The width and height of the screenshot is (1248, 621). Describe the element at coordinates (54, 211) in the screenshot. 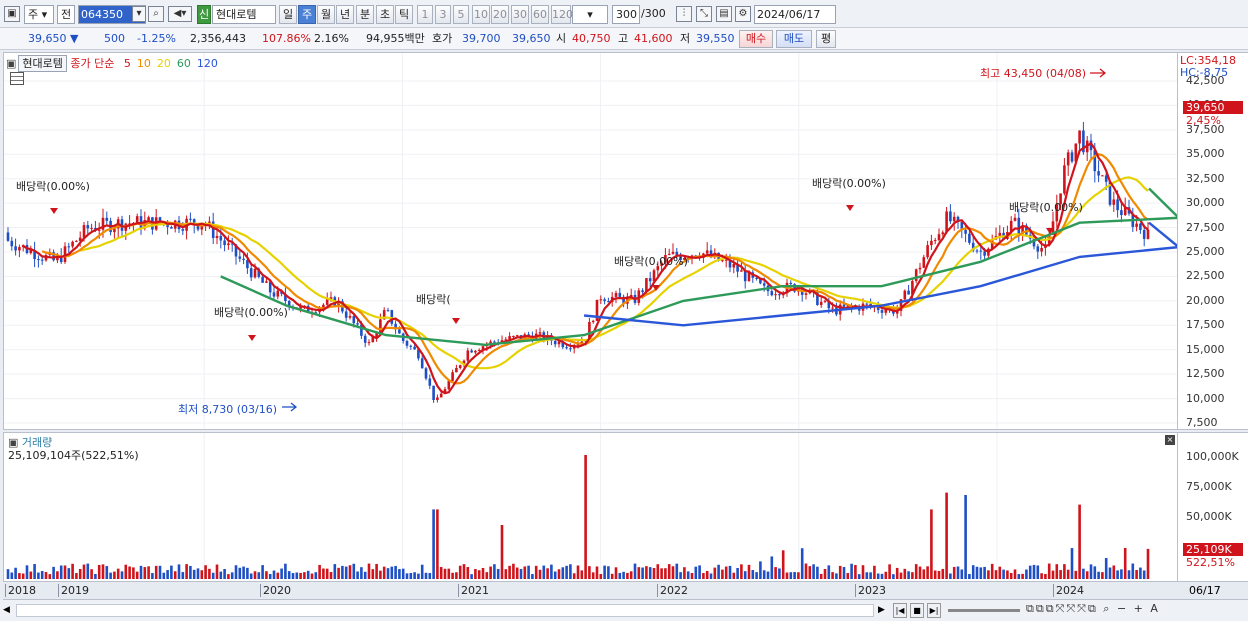

I see `dividend-marker` at that location.